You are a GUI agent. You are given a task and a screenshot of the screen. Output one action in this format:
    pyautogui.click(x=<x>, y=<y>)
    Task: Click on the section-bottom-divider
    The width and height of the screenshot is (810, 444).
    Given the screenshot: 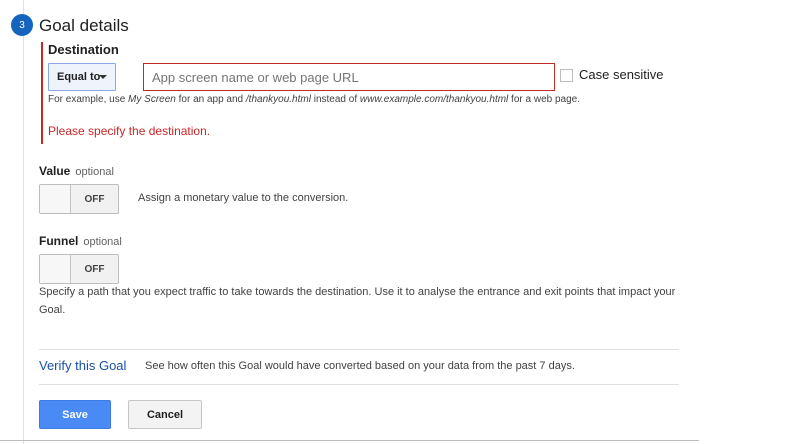 What is the action you would take?
    pyautogui.click(x=349, y=440)
    